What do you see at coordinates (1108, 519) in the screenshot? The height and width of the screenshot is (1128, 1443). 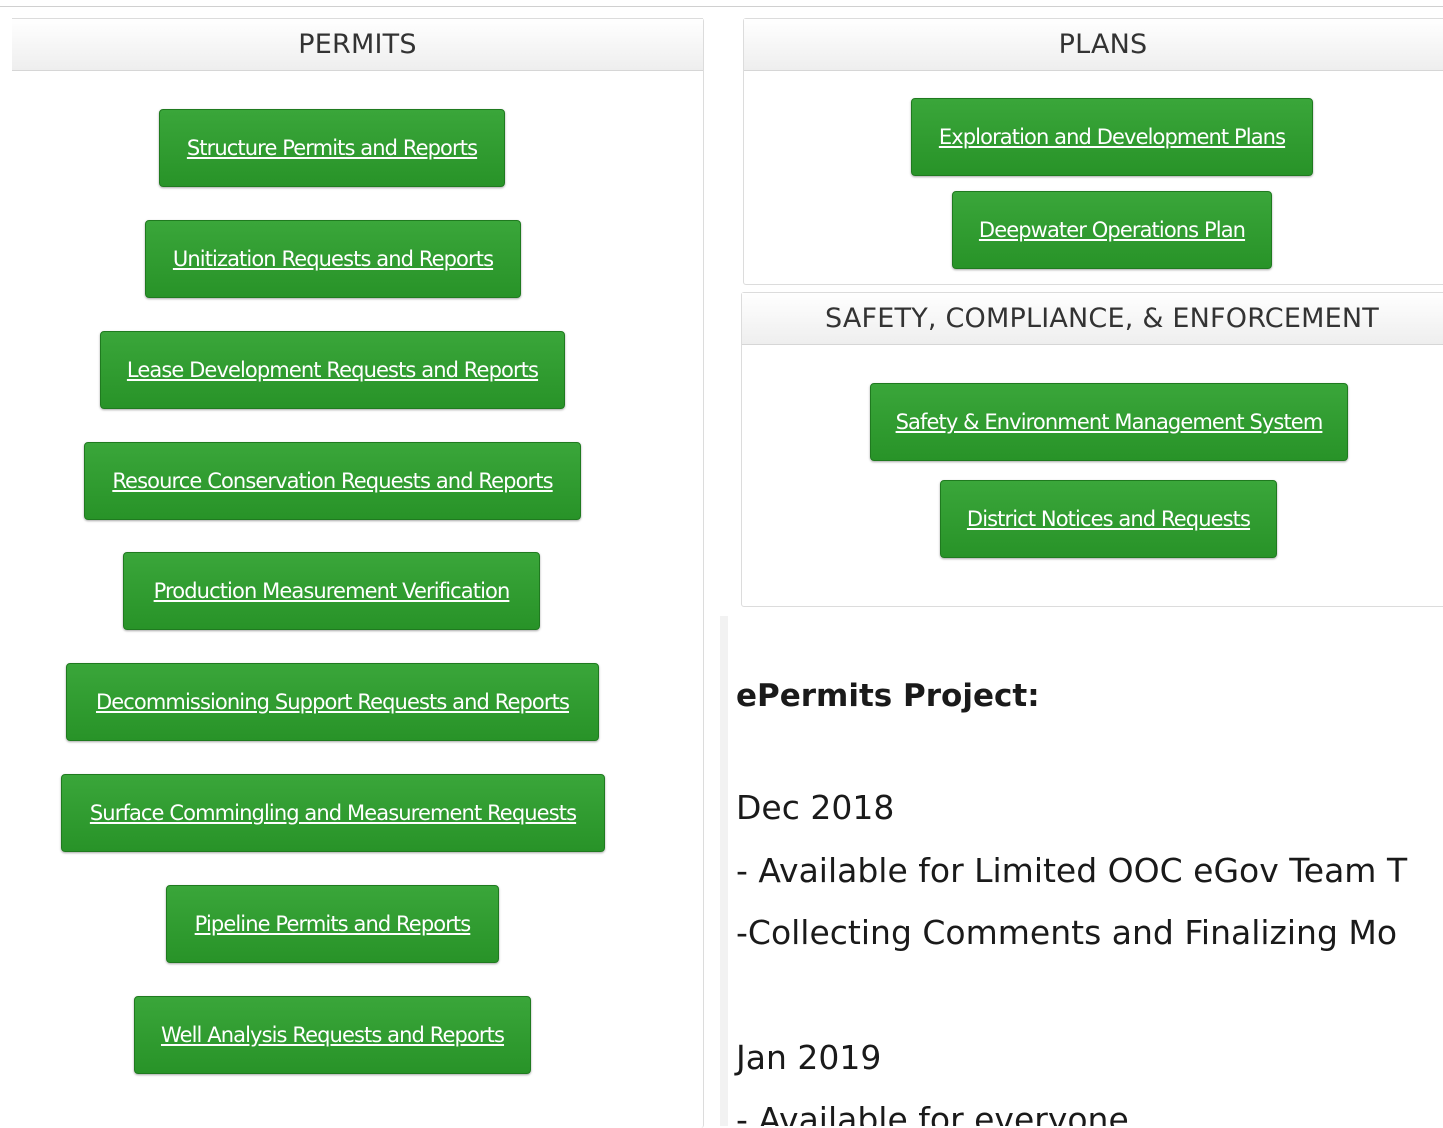 I see `district-notices-button: District Notices and Requests` at bounding box center [1108, 519].